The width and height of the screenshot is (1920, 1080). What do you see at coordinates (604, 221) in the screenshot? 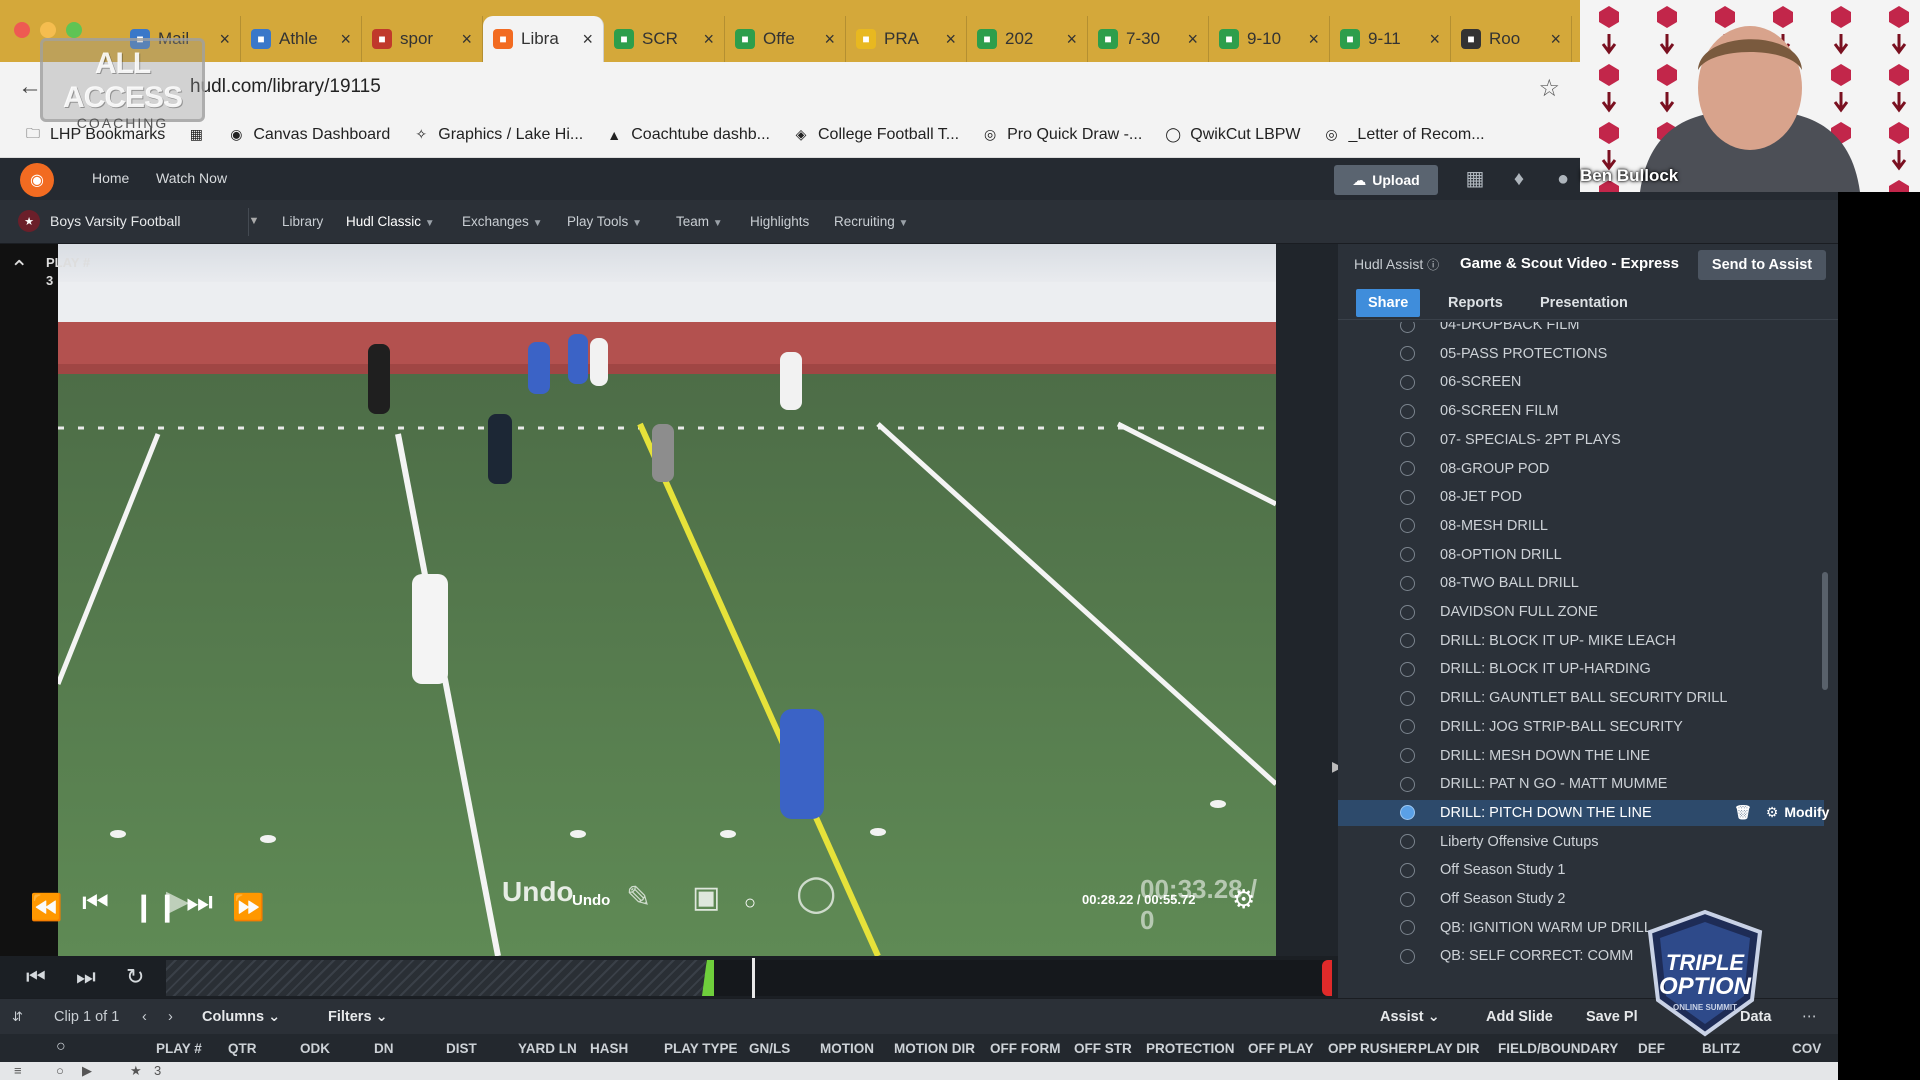
I see `subnav-item-play-tools: Play Tools ▼` at bounding box center [604, 221].